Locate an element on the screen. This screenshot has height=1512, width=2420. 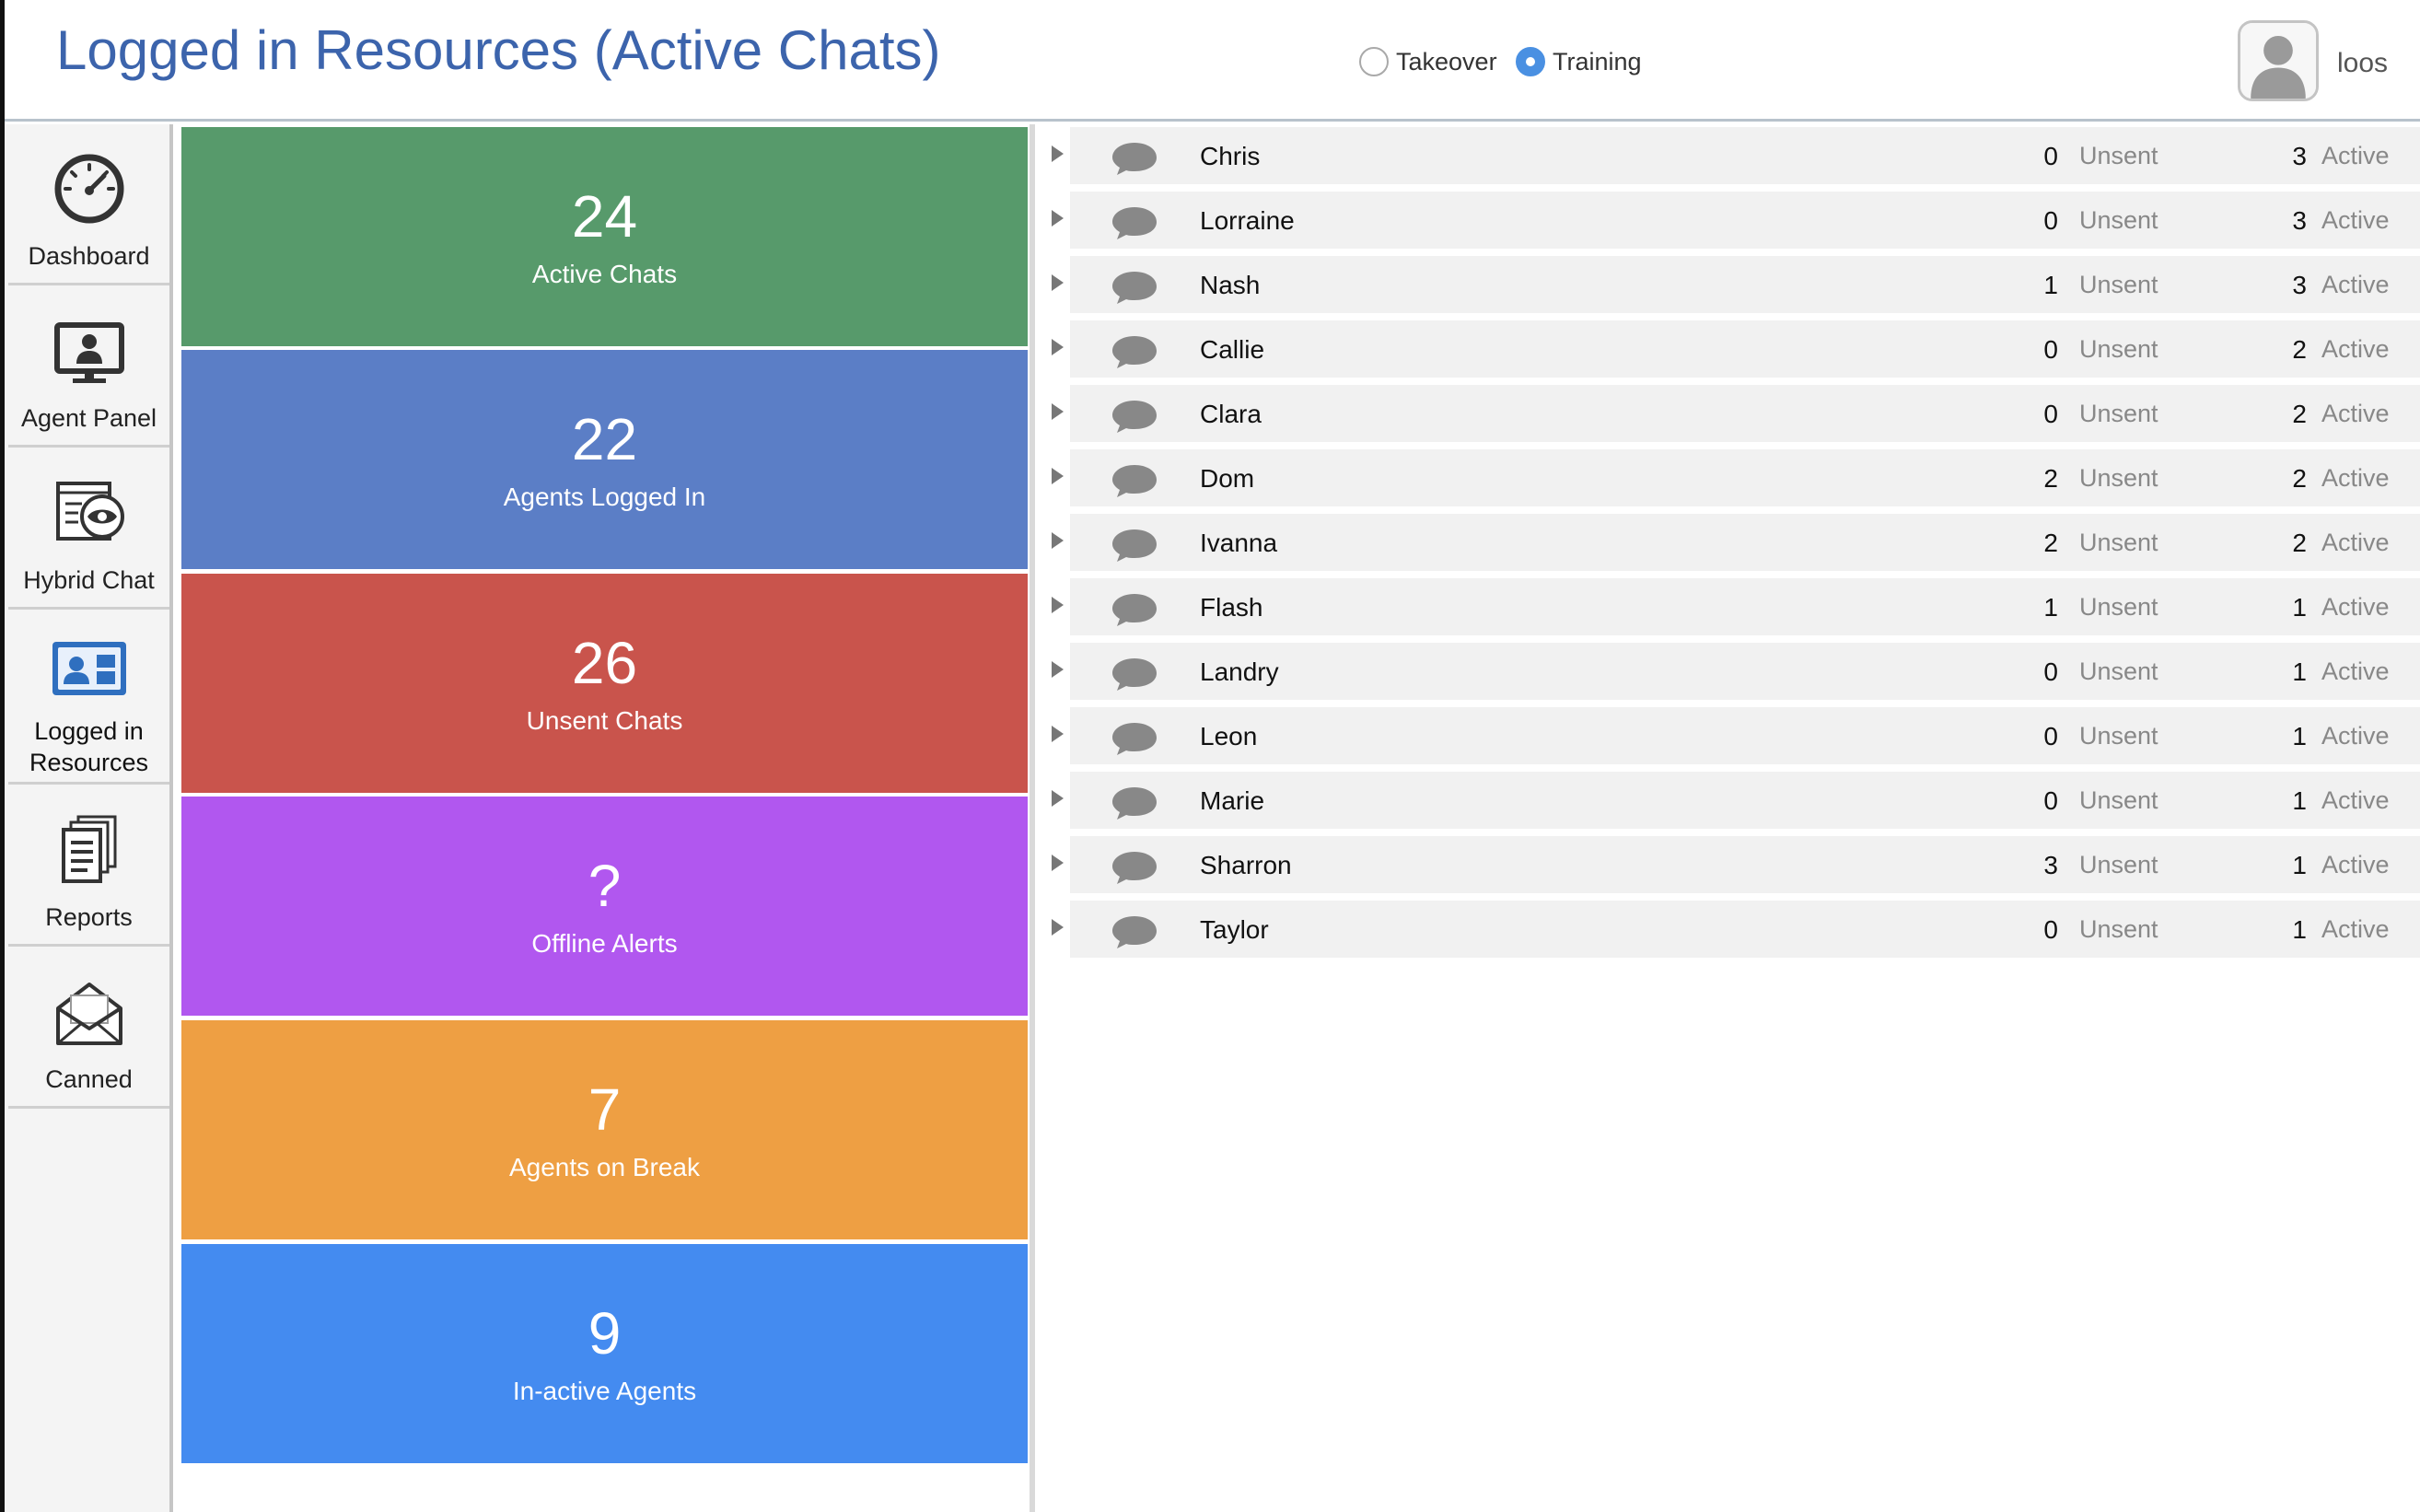
active-count: 3 is located at coordinates (2300, 285).